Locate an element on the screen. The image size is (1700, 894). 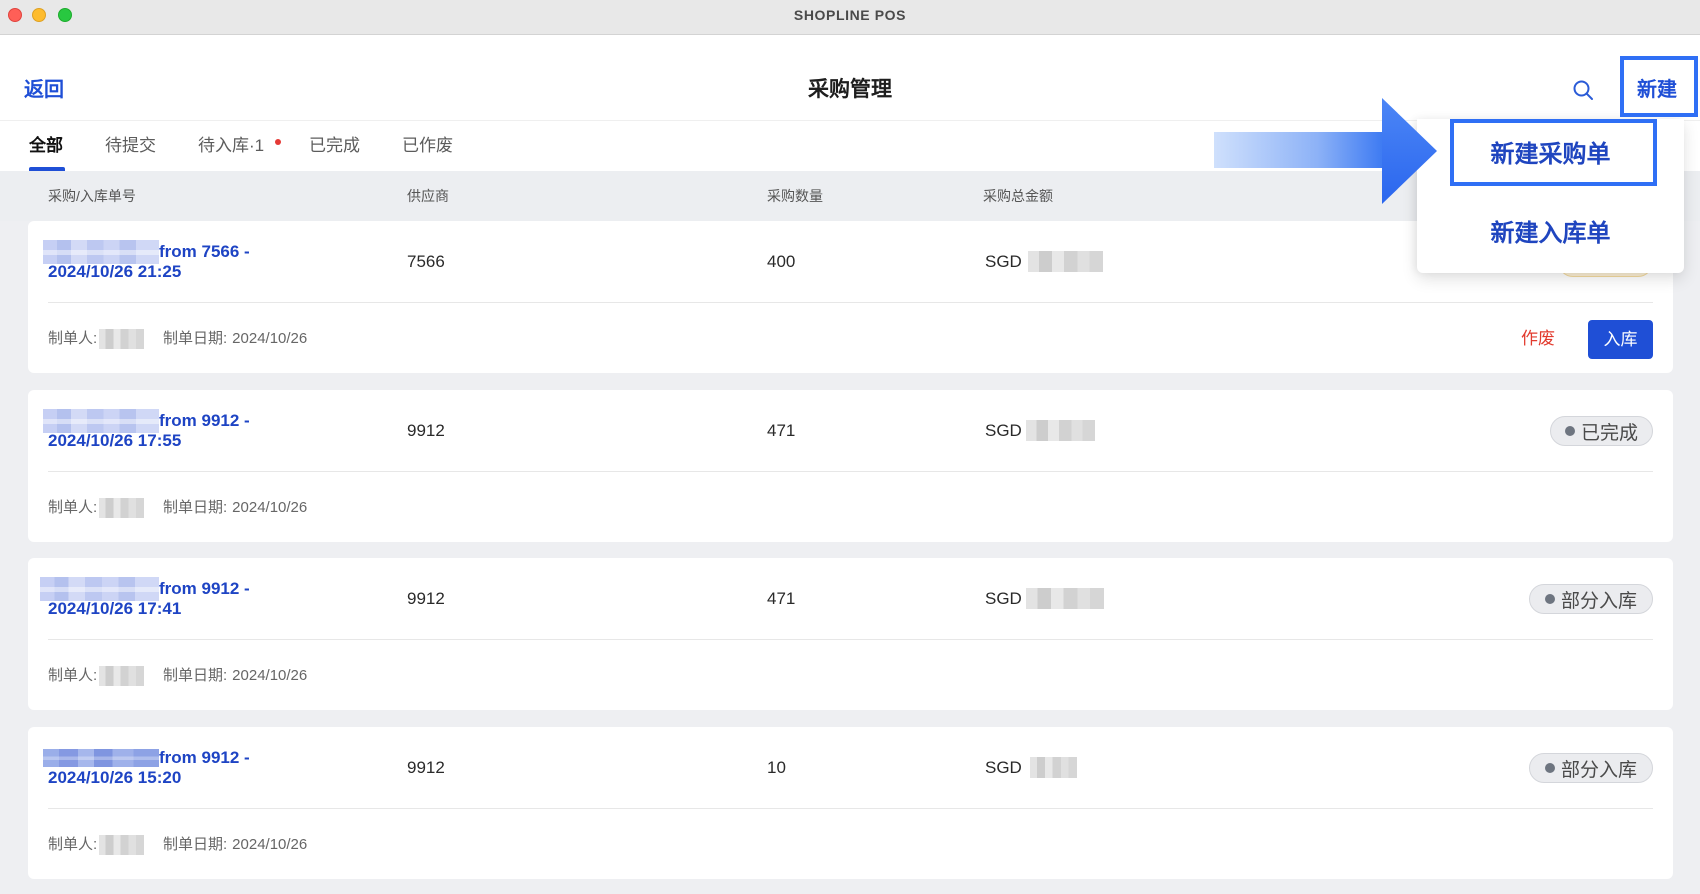
page-title: 采购管理 is located at coordinates (850, 89).